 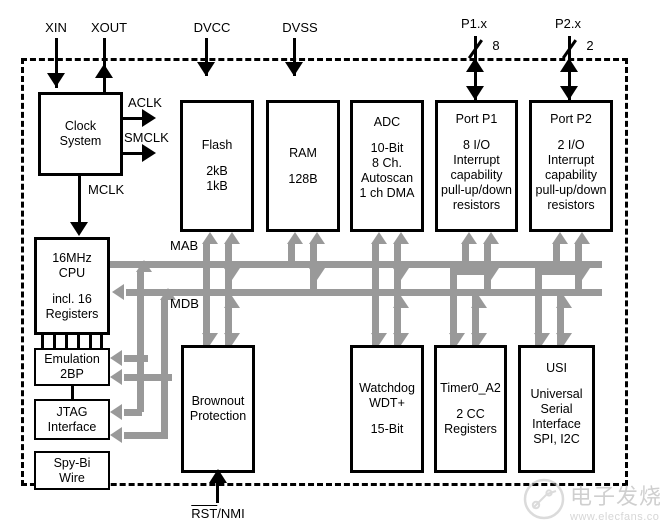 What do you see at coordinates (401, 238) in the screenshot?
I see `bus-adc-arrow-b-icon` at bounding box center [401, 238].